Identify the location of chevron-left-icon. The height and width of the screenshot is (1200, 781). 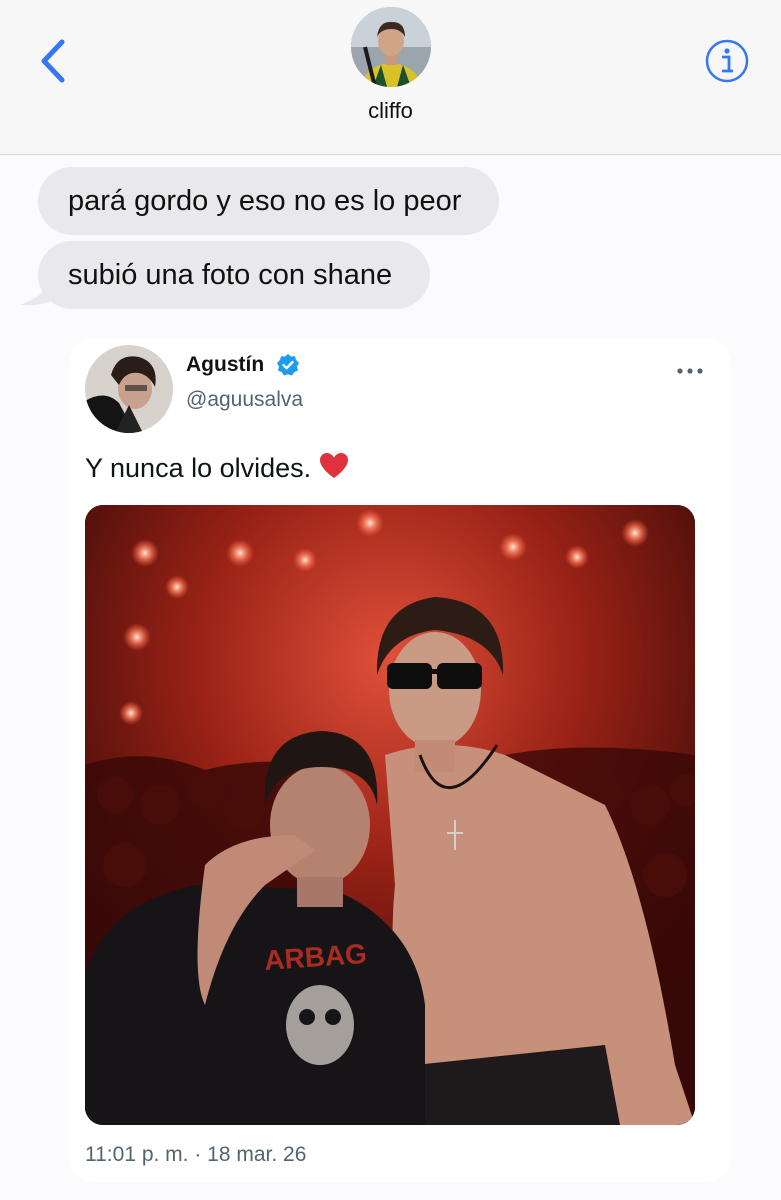
(54, 61).